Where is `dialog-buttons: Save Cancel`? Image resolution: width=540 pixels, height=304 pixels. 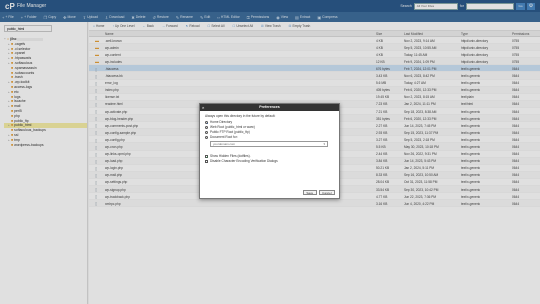 dialog-buttons: Save Cancel is located at coordinates (318, 192).